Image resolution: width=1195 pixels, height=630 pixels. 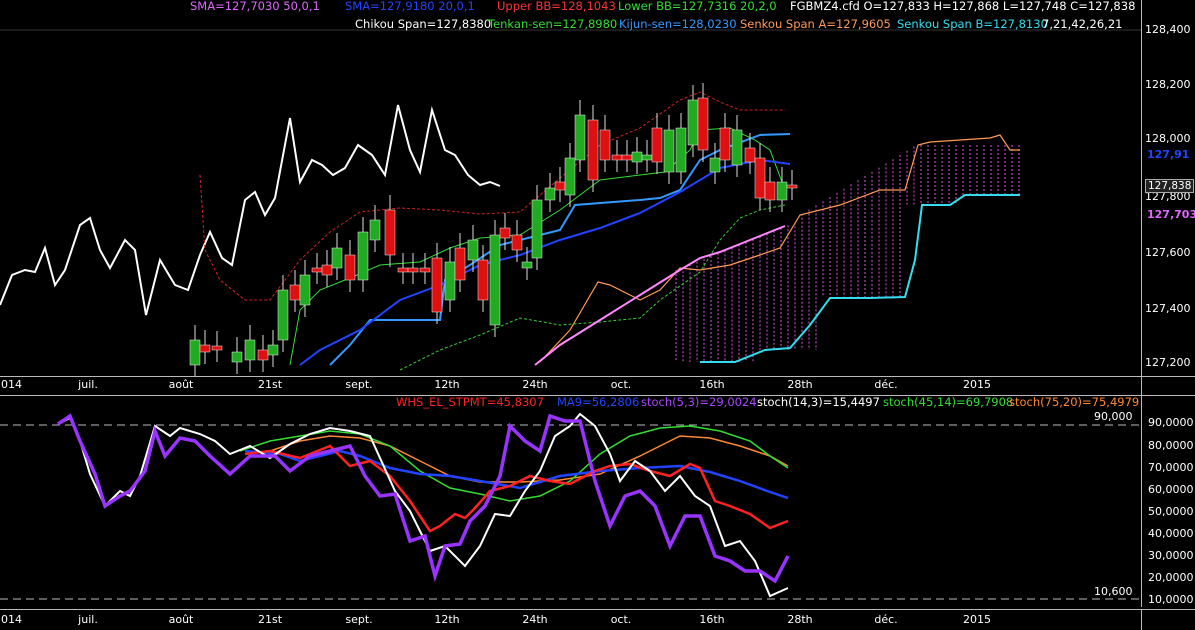 I want to click on price-tick: 128,200, so click(x=1168, y=84).